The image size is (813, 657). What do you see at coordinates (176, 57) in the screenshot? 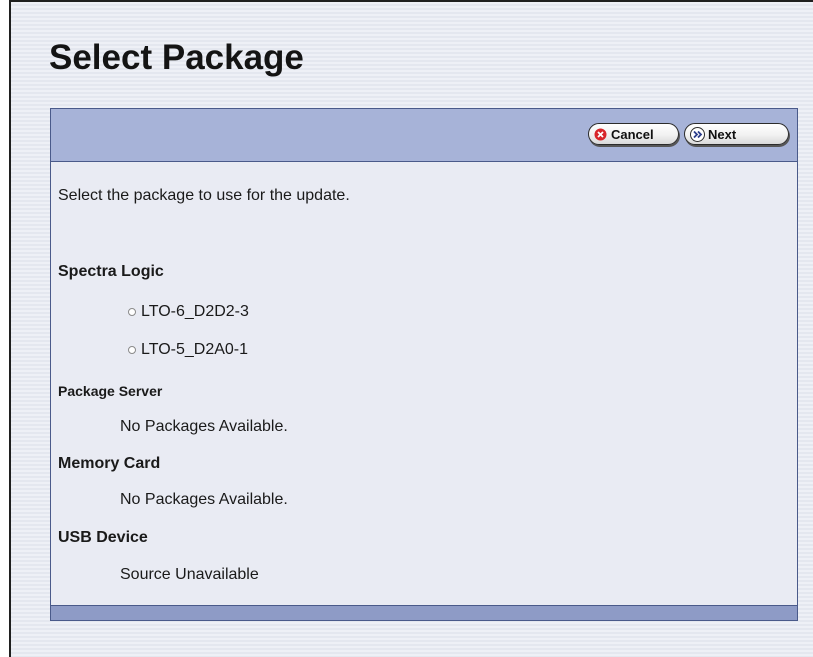
I see `page-title: Select Package` at bounding box center [176, 57].